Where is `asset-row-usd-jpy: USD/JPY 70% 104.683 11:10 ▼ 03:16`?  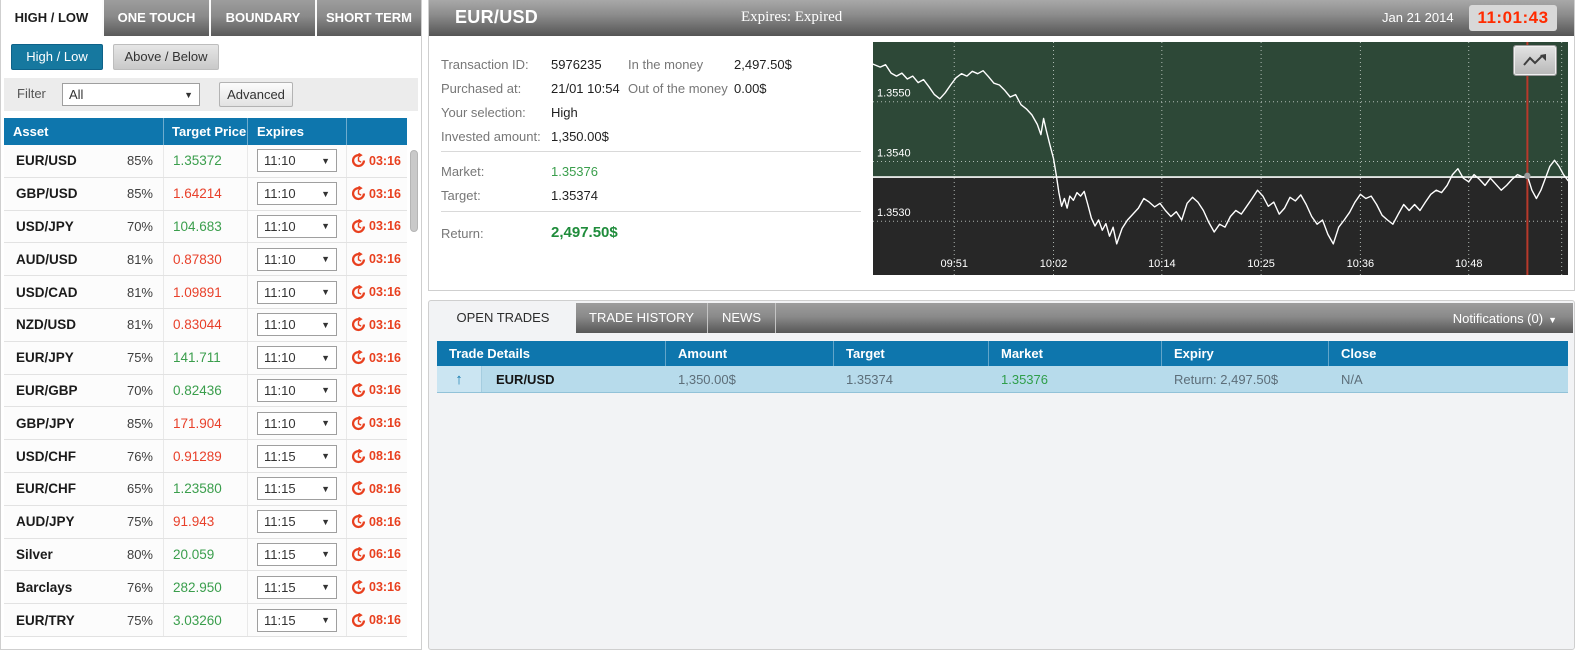 asset-row-usd-jpy: USD/JPY 70% 104.683 11:10 ▼ 03:16 is located at coordinates (205, 227).